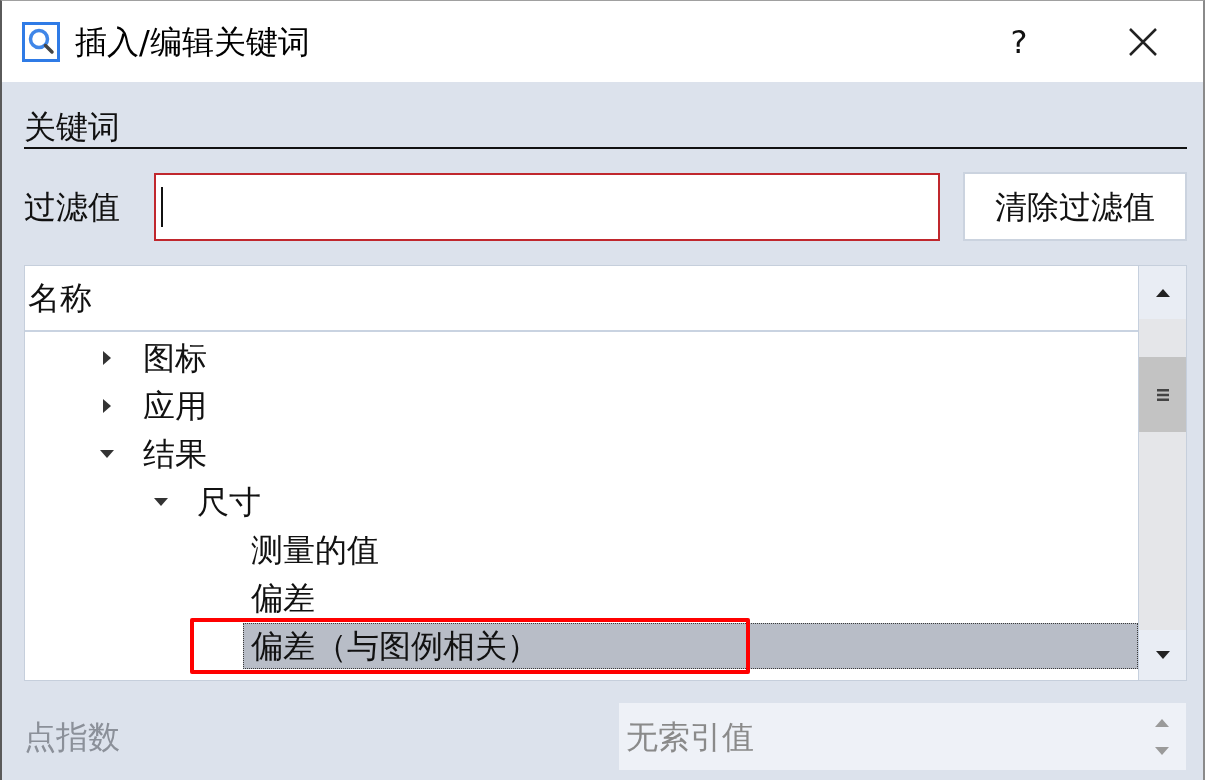  What do you see at coordinates (283, 598) in the screenshot?
I see `tree-item: 偏差` at bounding box center [283, 598].